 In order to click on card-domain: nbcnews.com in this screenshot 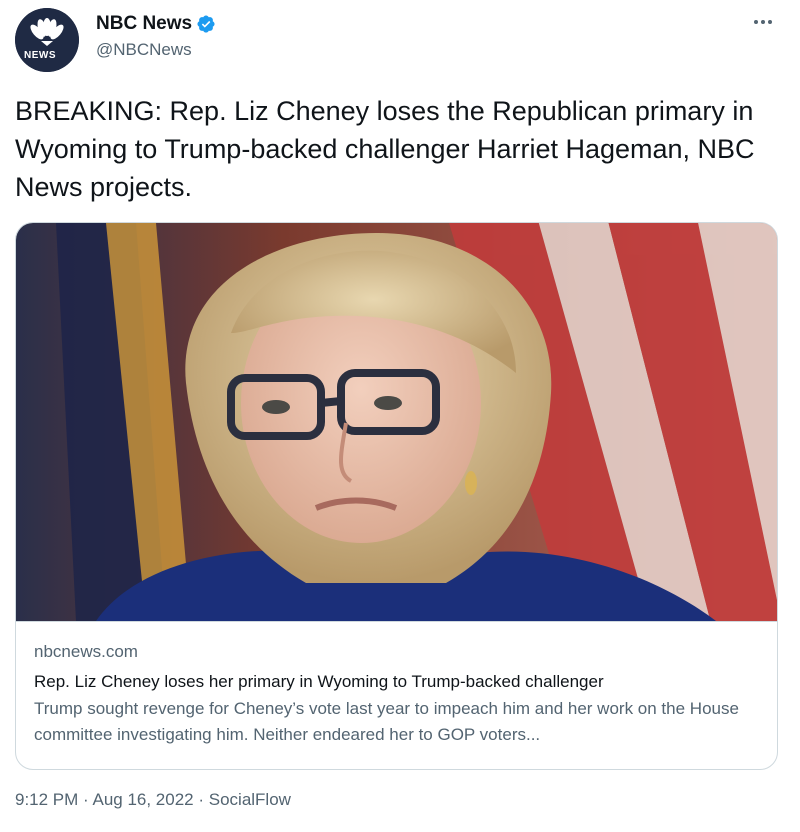, I will do `click(86, 651)`.